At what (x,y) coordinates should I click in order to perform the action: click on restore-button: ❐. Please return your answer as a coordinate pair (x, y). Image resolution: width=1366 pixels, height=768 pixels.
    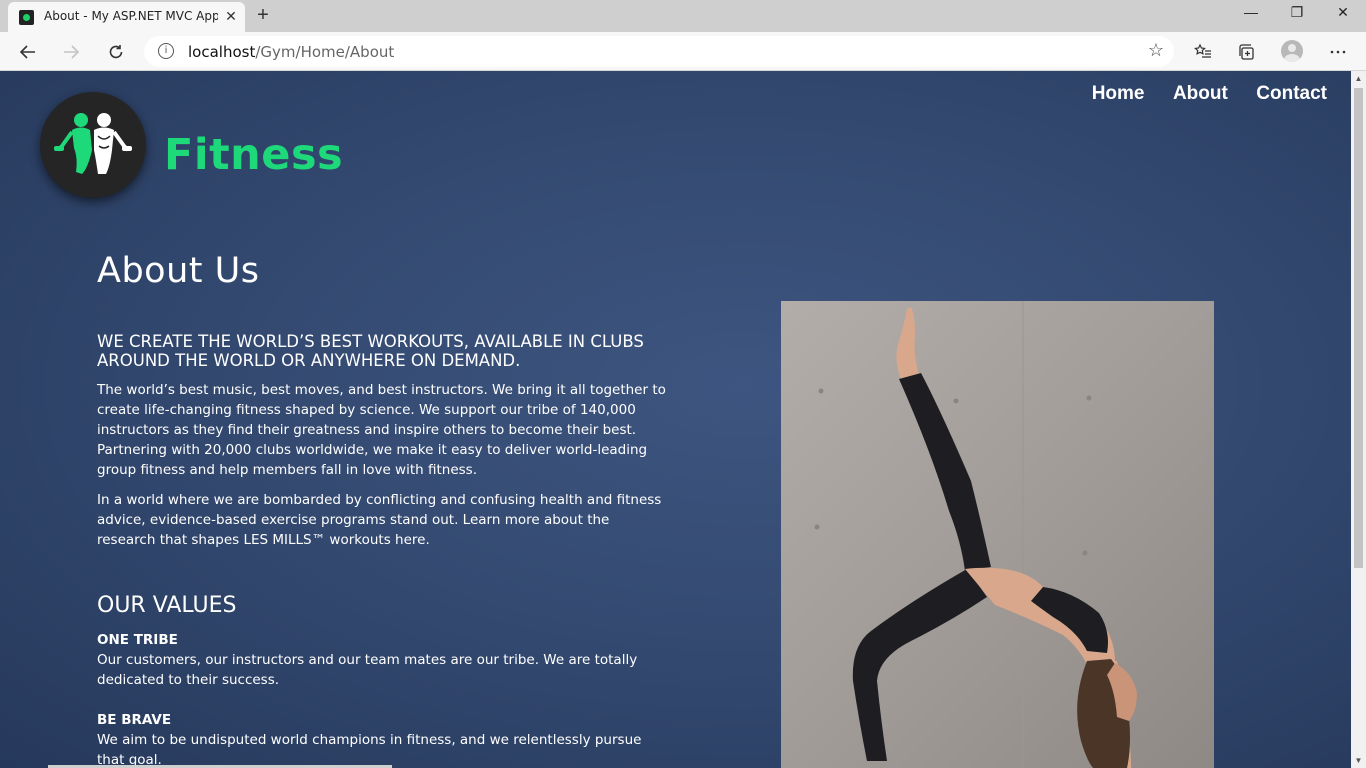
    Looking at the image, I should click on (1297, 15).